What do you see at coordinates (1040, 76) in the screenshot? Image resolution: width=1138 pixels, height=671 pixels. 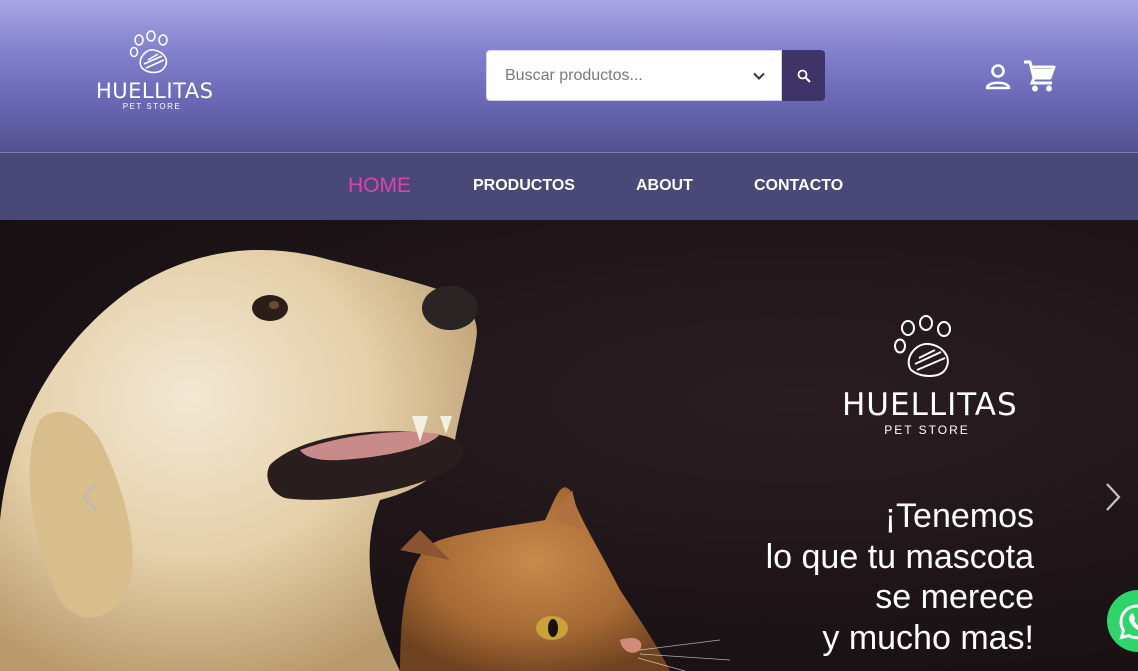 I see `cart-icon` at bounding box center [1040, 76].